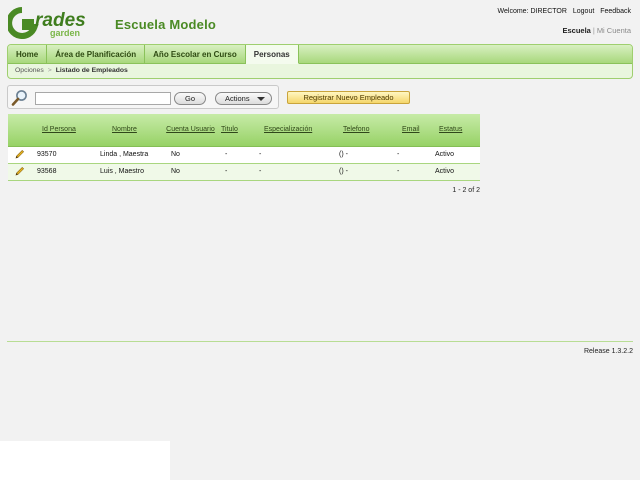  What do you see at coordinates (298, 130) in the screenshot?
I see `column-header-especializacion: Especialización` at bounding box center [298, 130].